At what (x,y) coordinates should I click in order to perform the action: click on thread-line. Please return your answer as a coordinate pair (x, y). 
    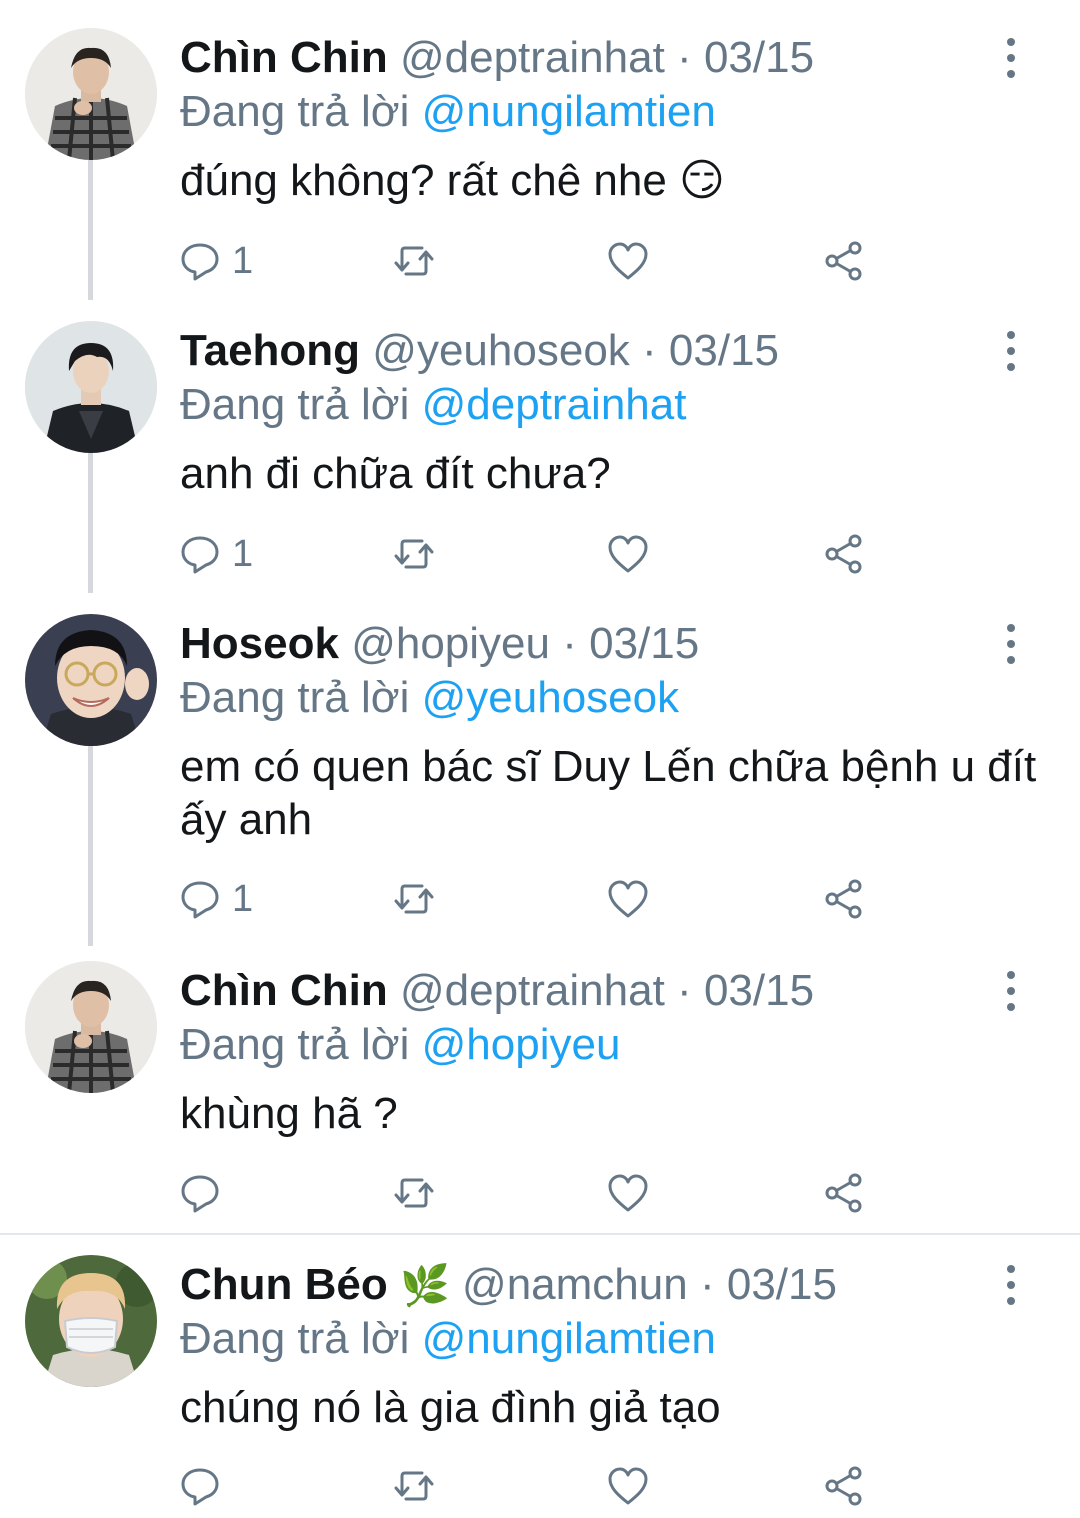
    Looking at the image, I should click on (90, 846).